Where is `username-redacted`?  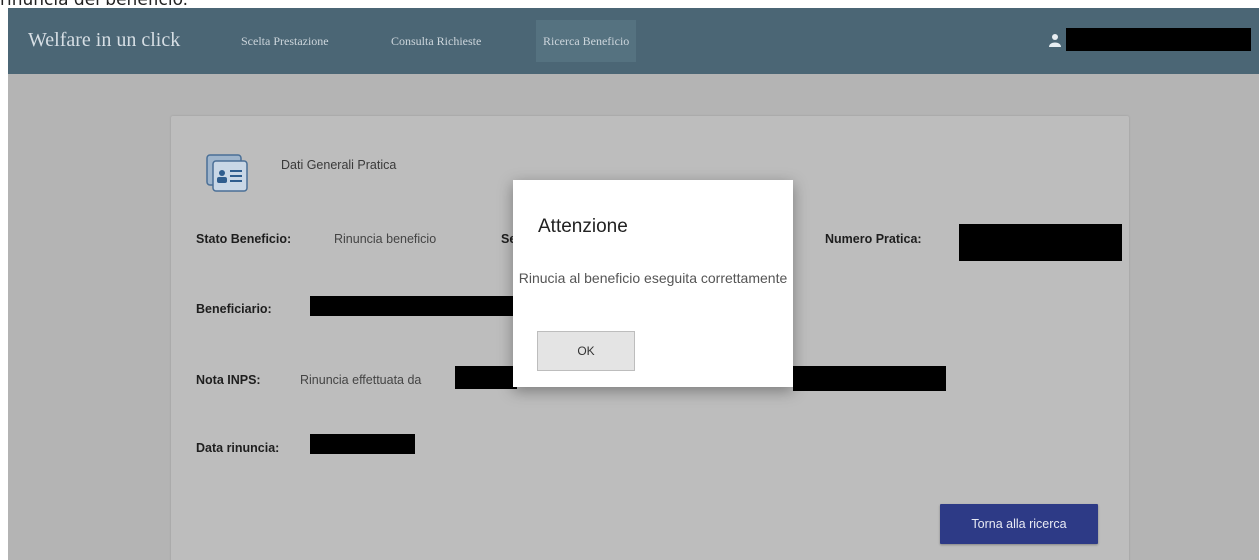 username-redacted is located at coordinates (1158, 39).